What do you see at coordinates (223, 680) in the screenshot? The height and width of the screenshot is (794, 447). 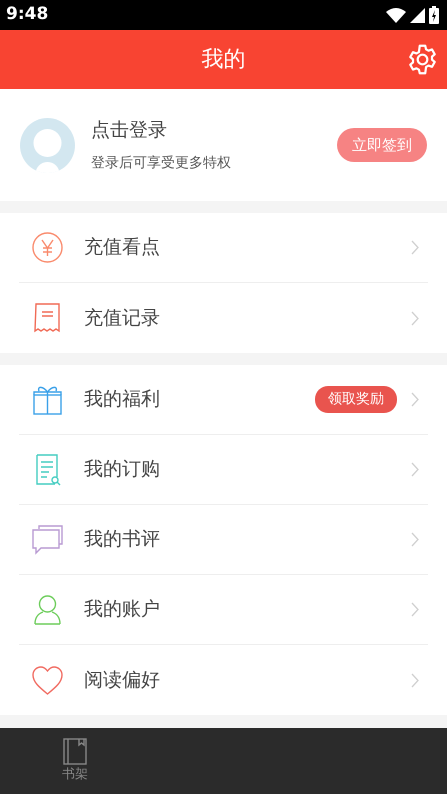 I see `menu-item: 阅读偏好` at bounding box center [223, 680].